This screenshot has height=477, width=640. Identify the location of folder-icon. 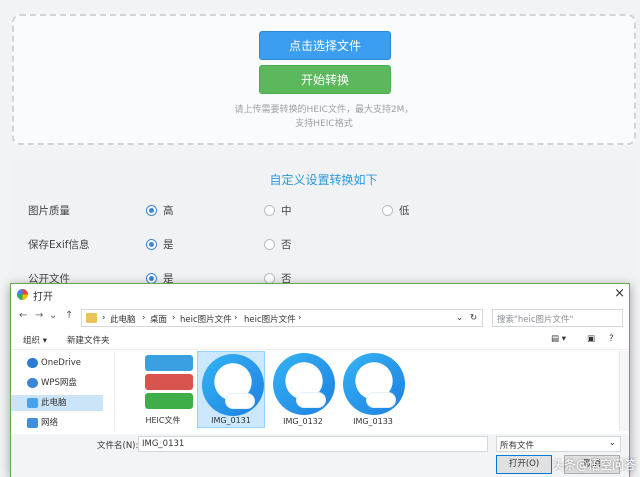
(91, 318).